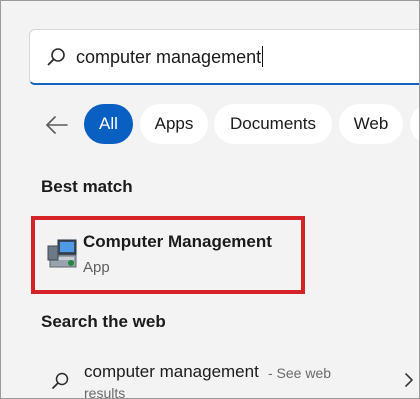 The height and width of the screenshot is (399, 420). What do you see at coordinates (103, 321) in the screenshot?
I see `search-web-heading: Search the web` at bounding box center [103, 321].